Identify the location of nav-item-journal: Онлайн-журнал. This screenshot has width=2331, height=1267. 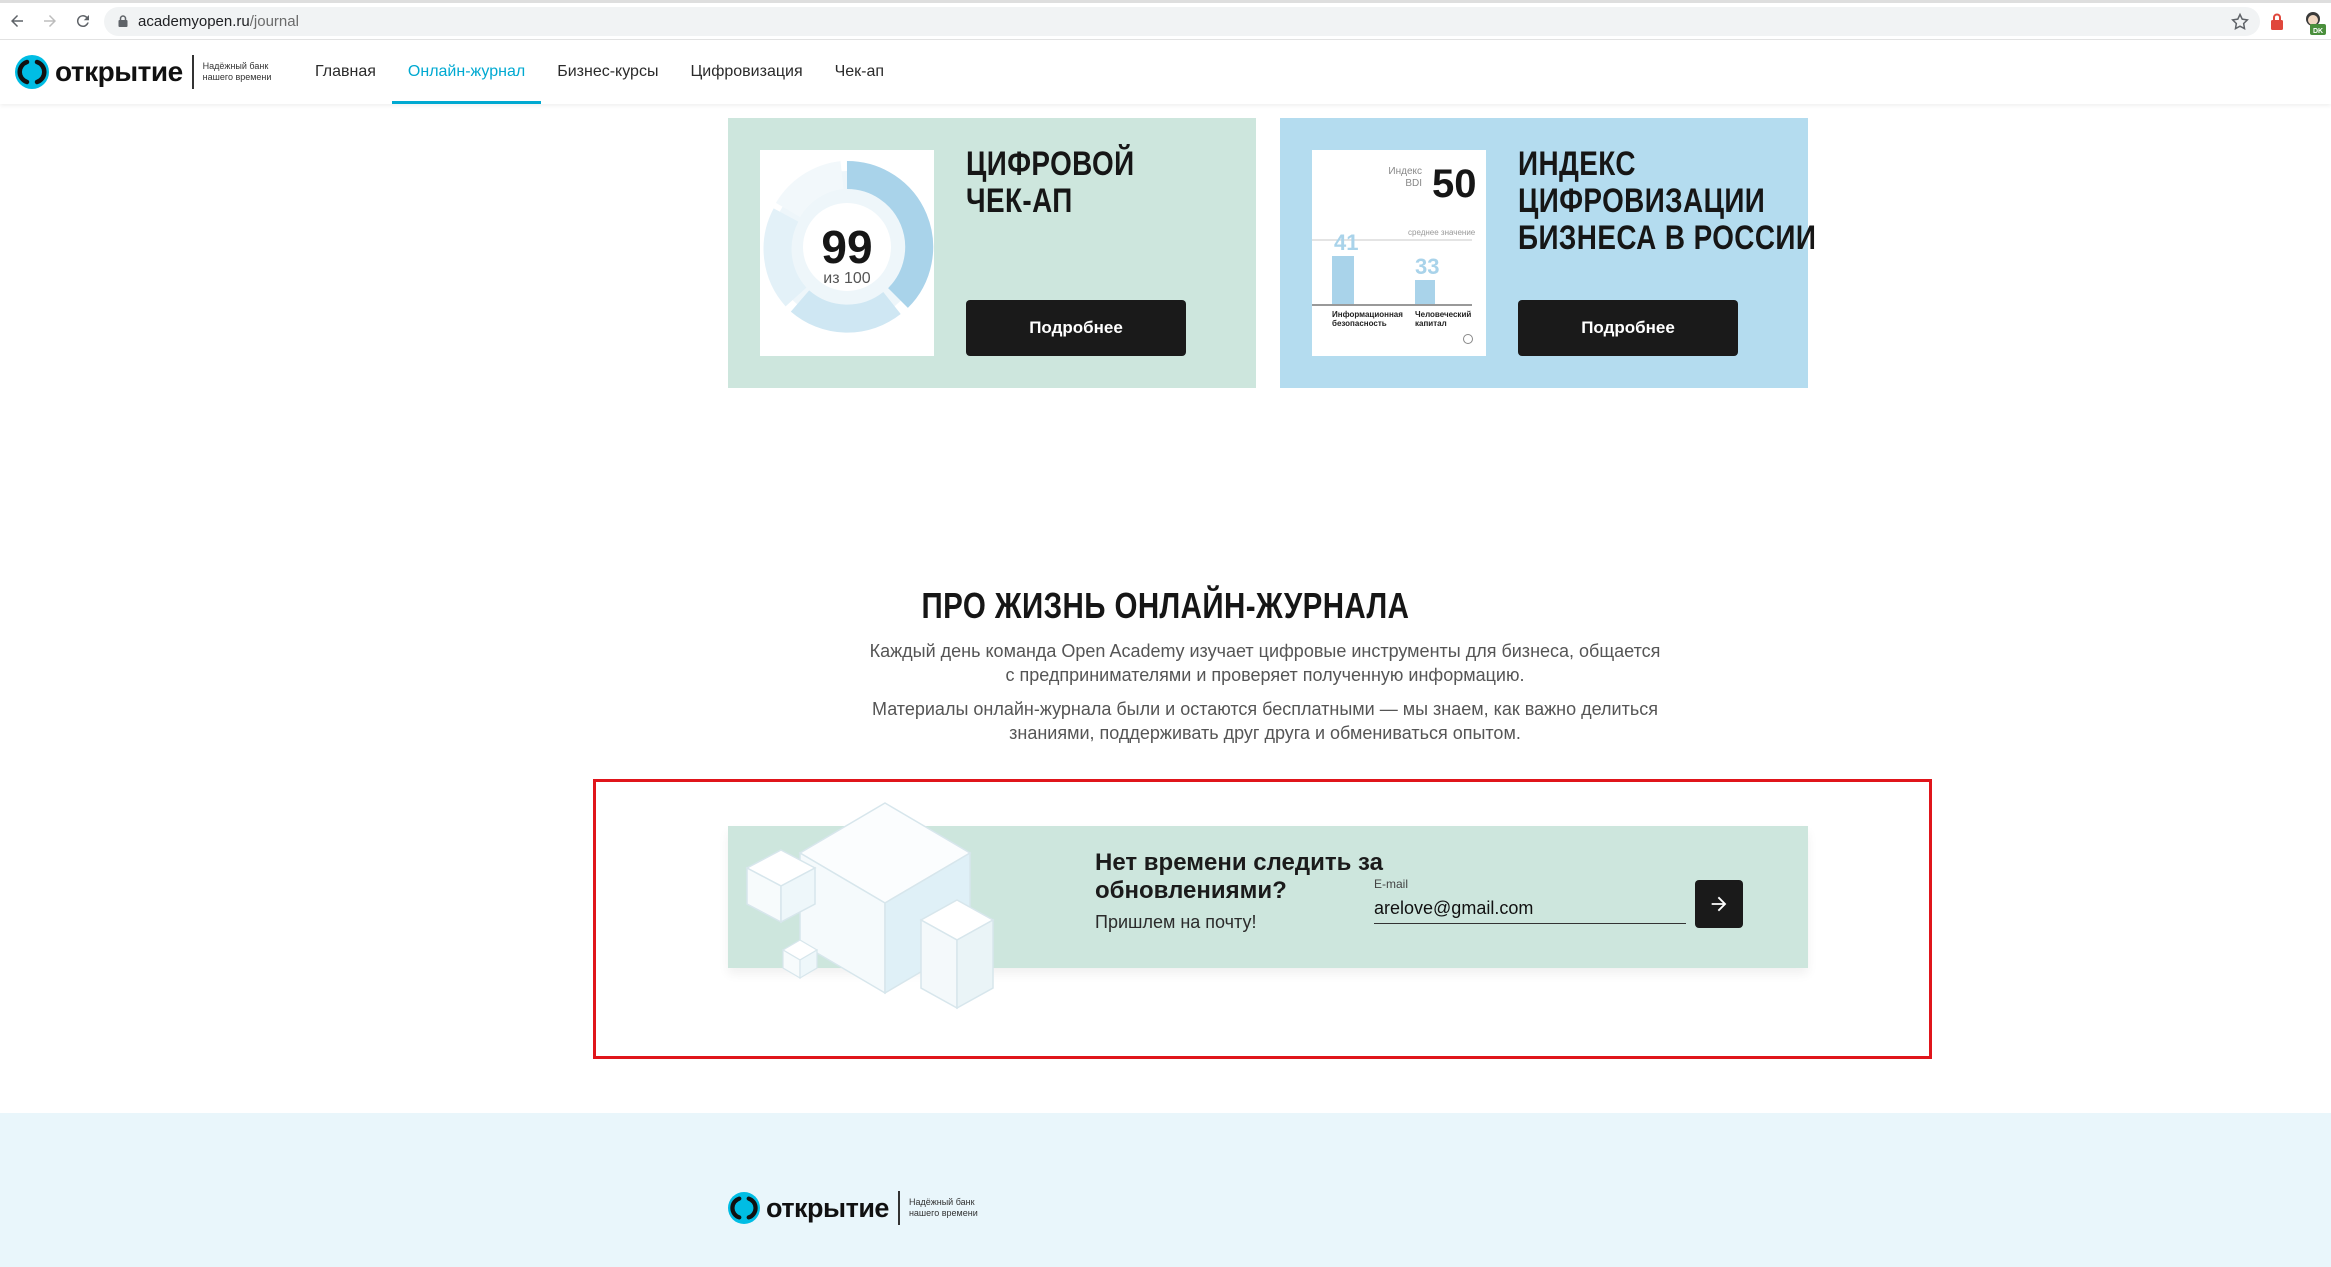
(466, 72).